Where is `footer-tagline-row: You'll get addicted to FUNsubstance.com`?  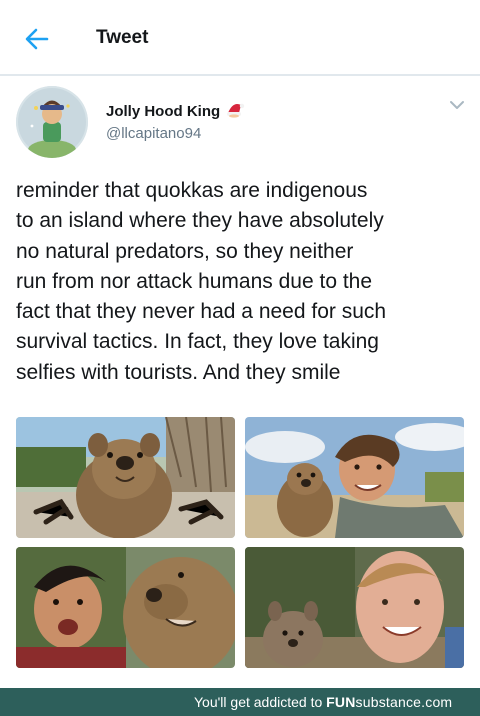
footer-tagline-row: You'll get addicted to FUNsubstance.com is located at coordinates (323, 702).